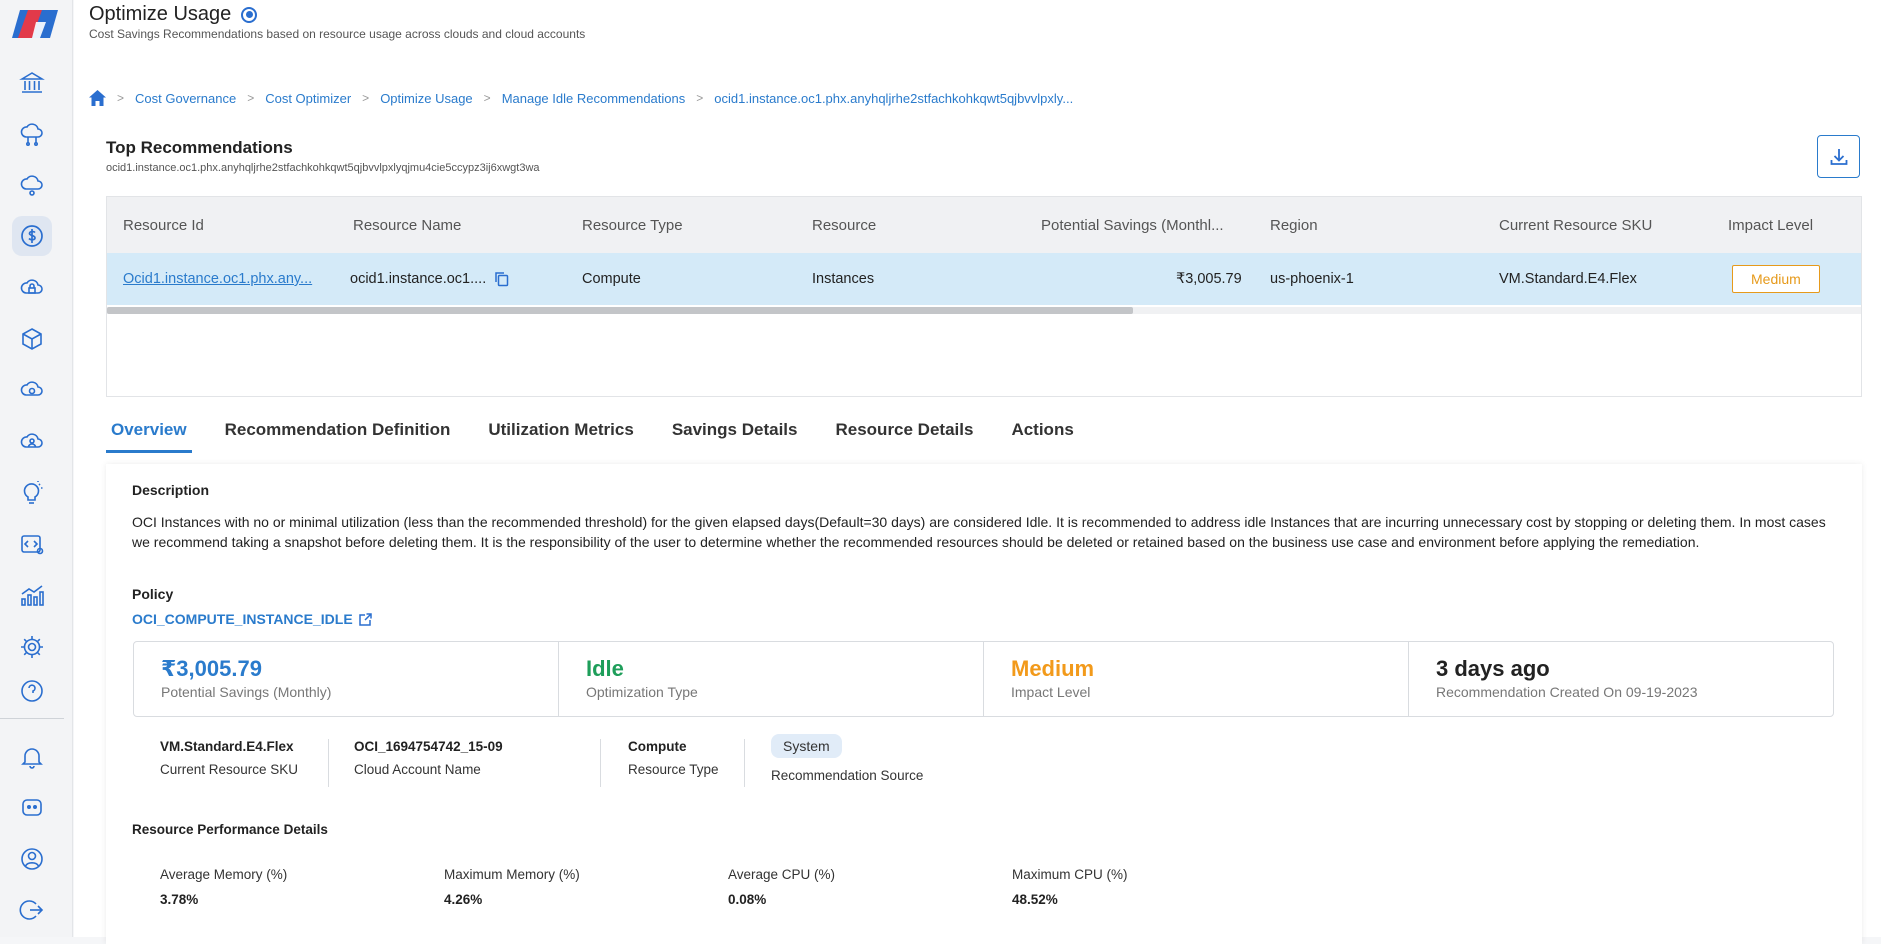 Image resolution: width=1881 pixels, height=944 pixels. What do you see at coordinates (642, 692) in the screenshot?
I see `stat-label: Optimization Type` at bounding box center [642, 692].